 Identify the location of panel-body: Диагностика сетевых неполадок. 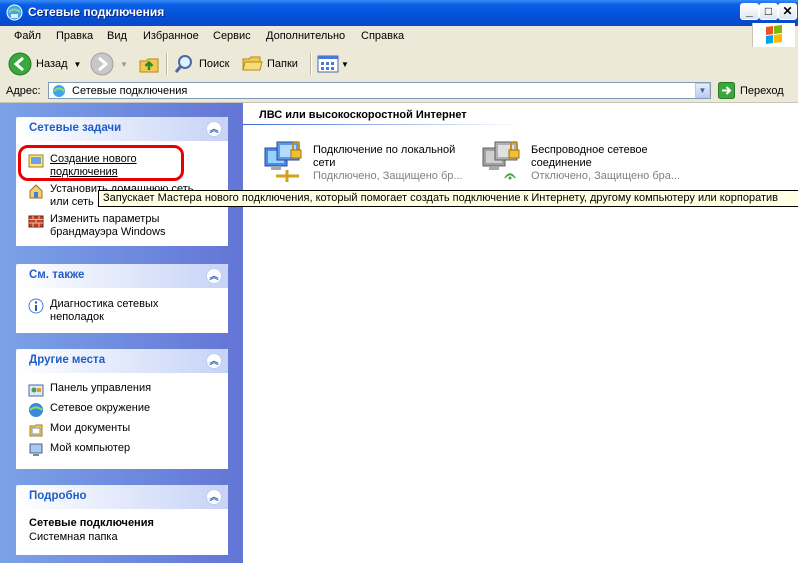
(122, 310).